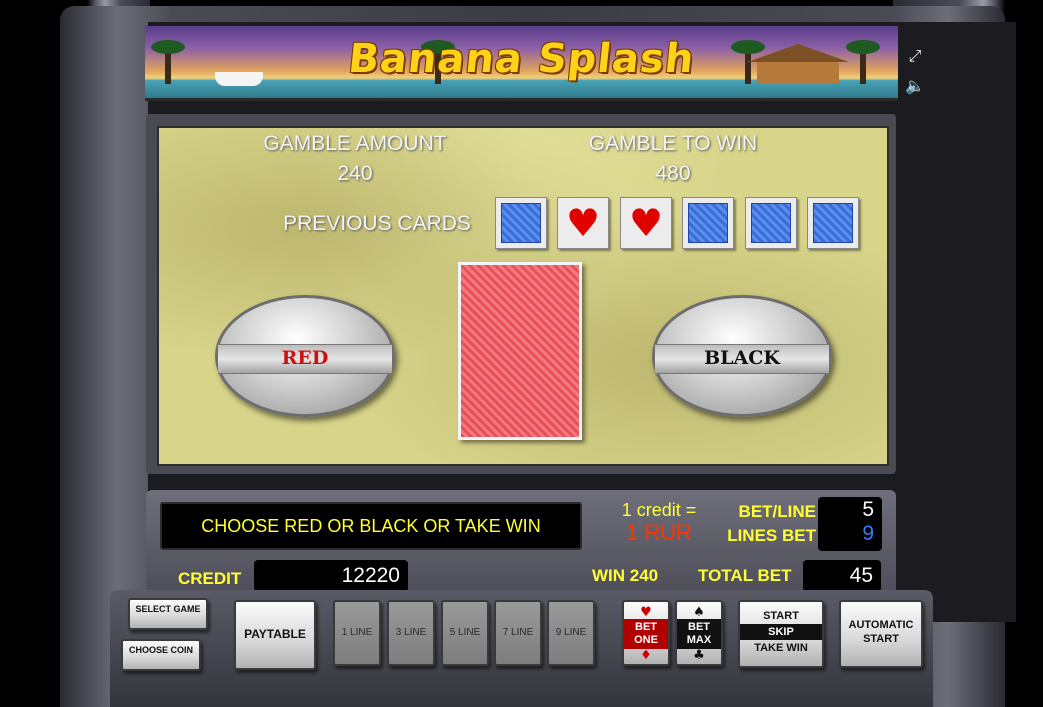  What do you see at coordinates (842, 576) in the screenshot?
I see `total-bet-value: 45` at bounding box center [842, 576].